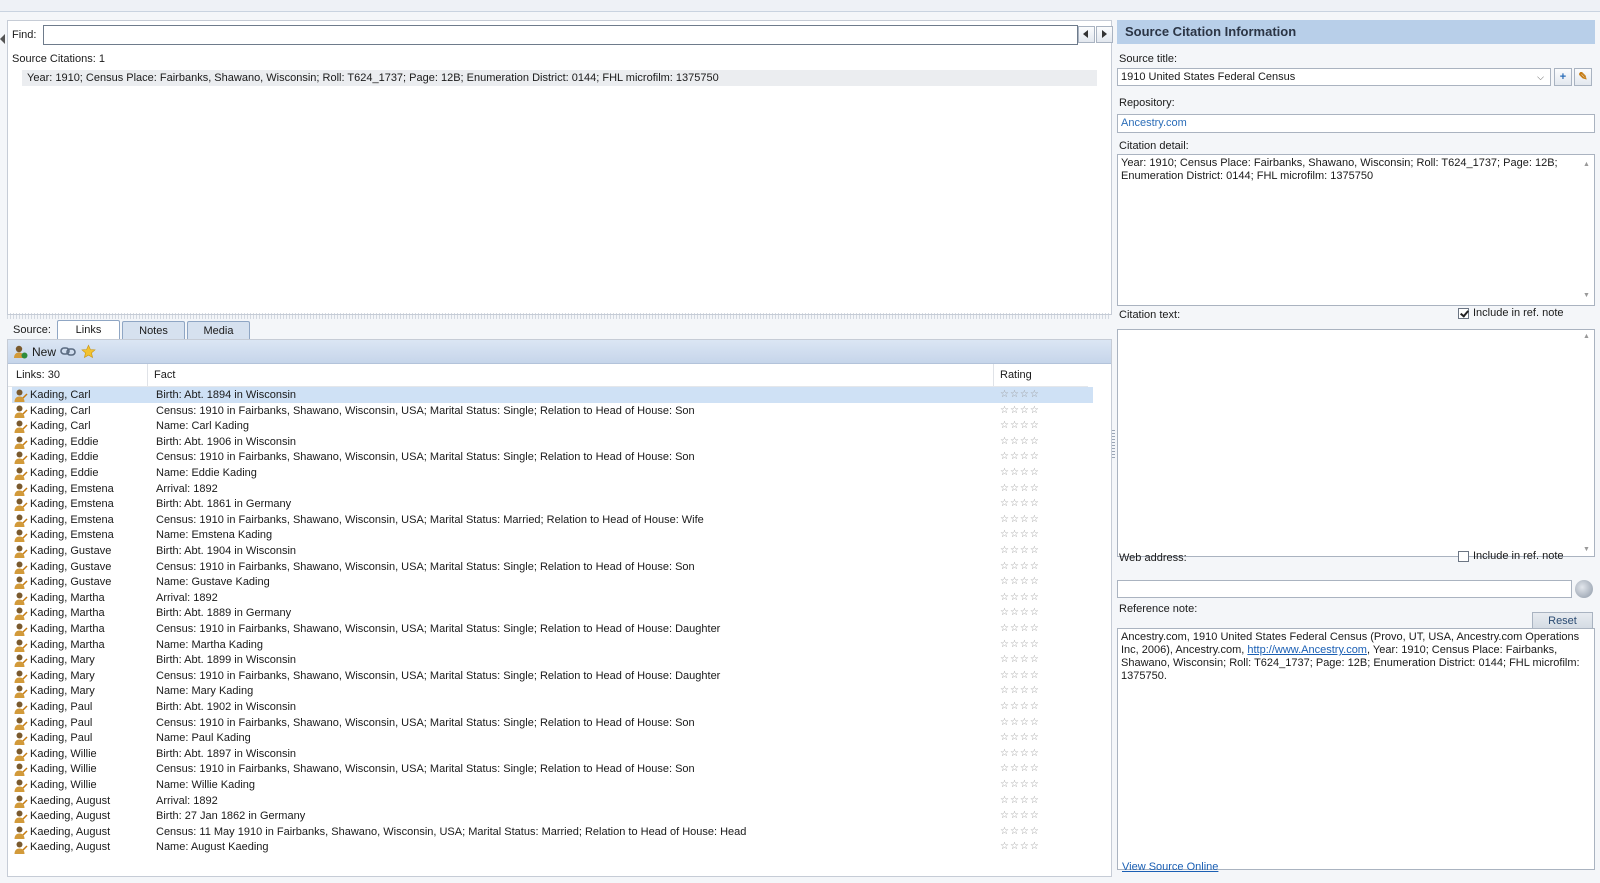  Describe the element at coordinates (164, 375) in the screenshot. I see `fact-column-header: Fact` at that location.